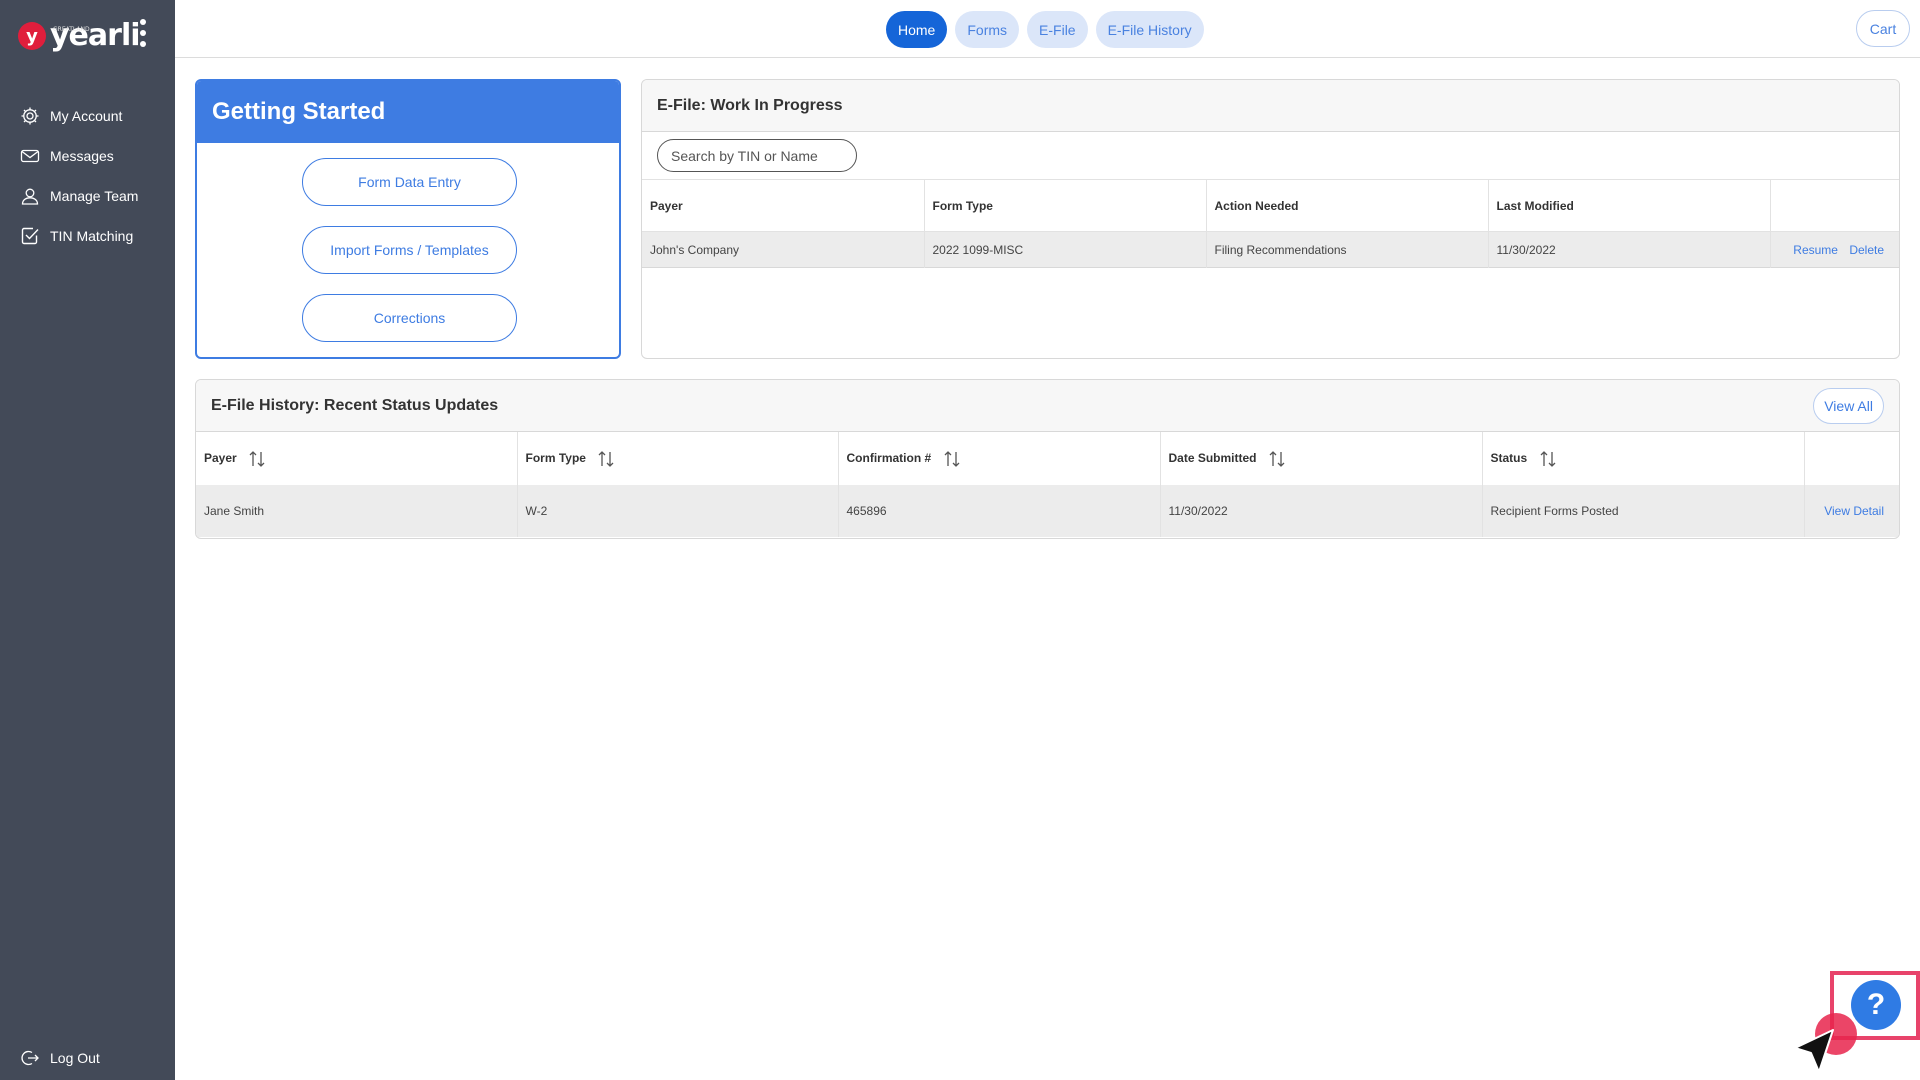 Image resolution: width=1920 pixels, height=1080 pixels. What do you see at coordinates (999, 511) in the screenshot?
I see `cell-confirmation: 465896` at bounding box center [999, 511].